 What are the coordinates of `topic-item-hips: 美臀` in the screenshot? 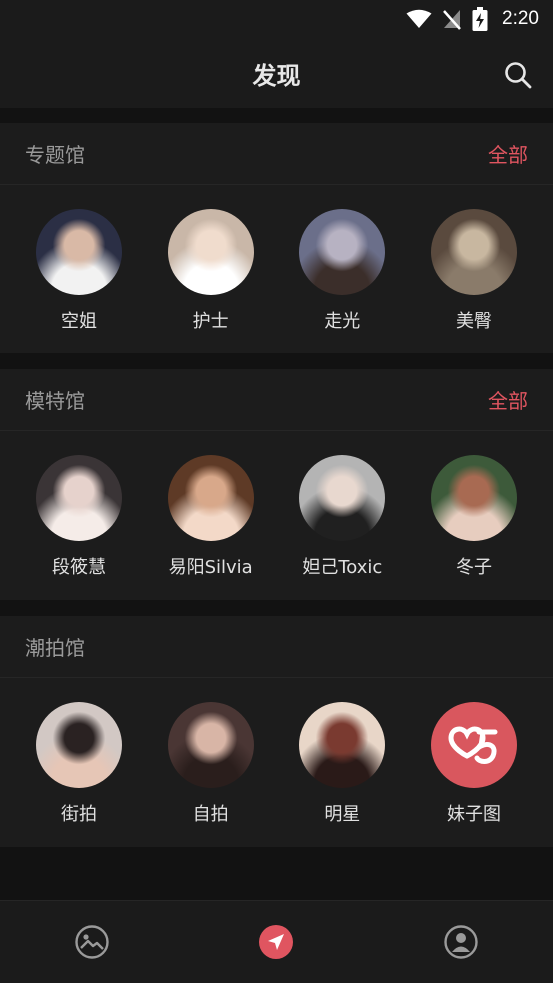 It's located at (474, 271).